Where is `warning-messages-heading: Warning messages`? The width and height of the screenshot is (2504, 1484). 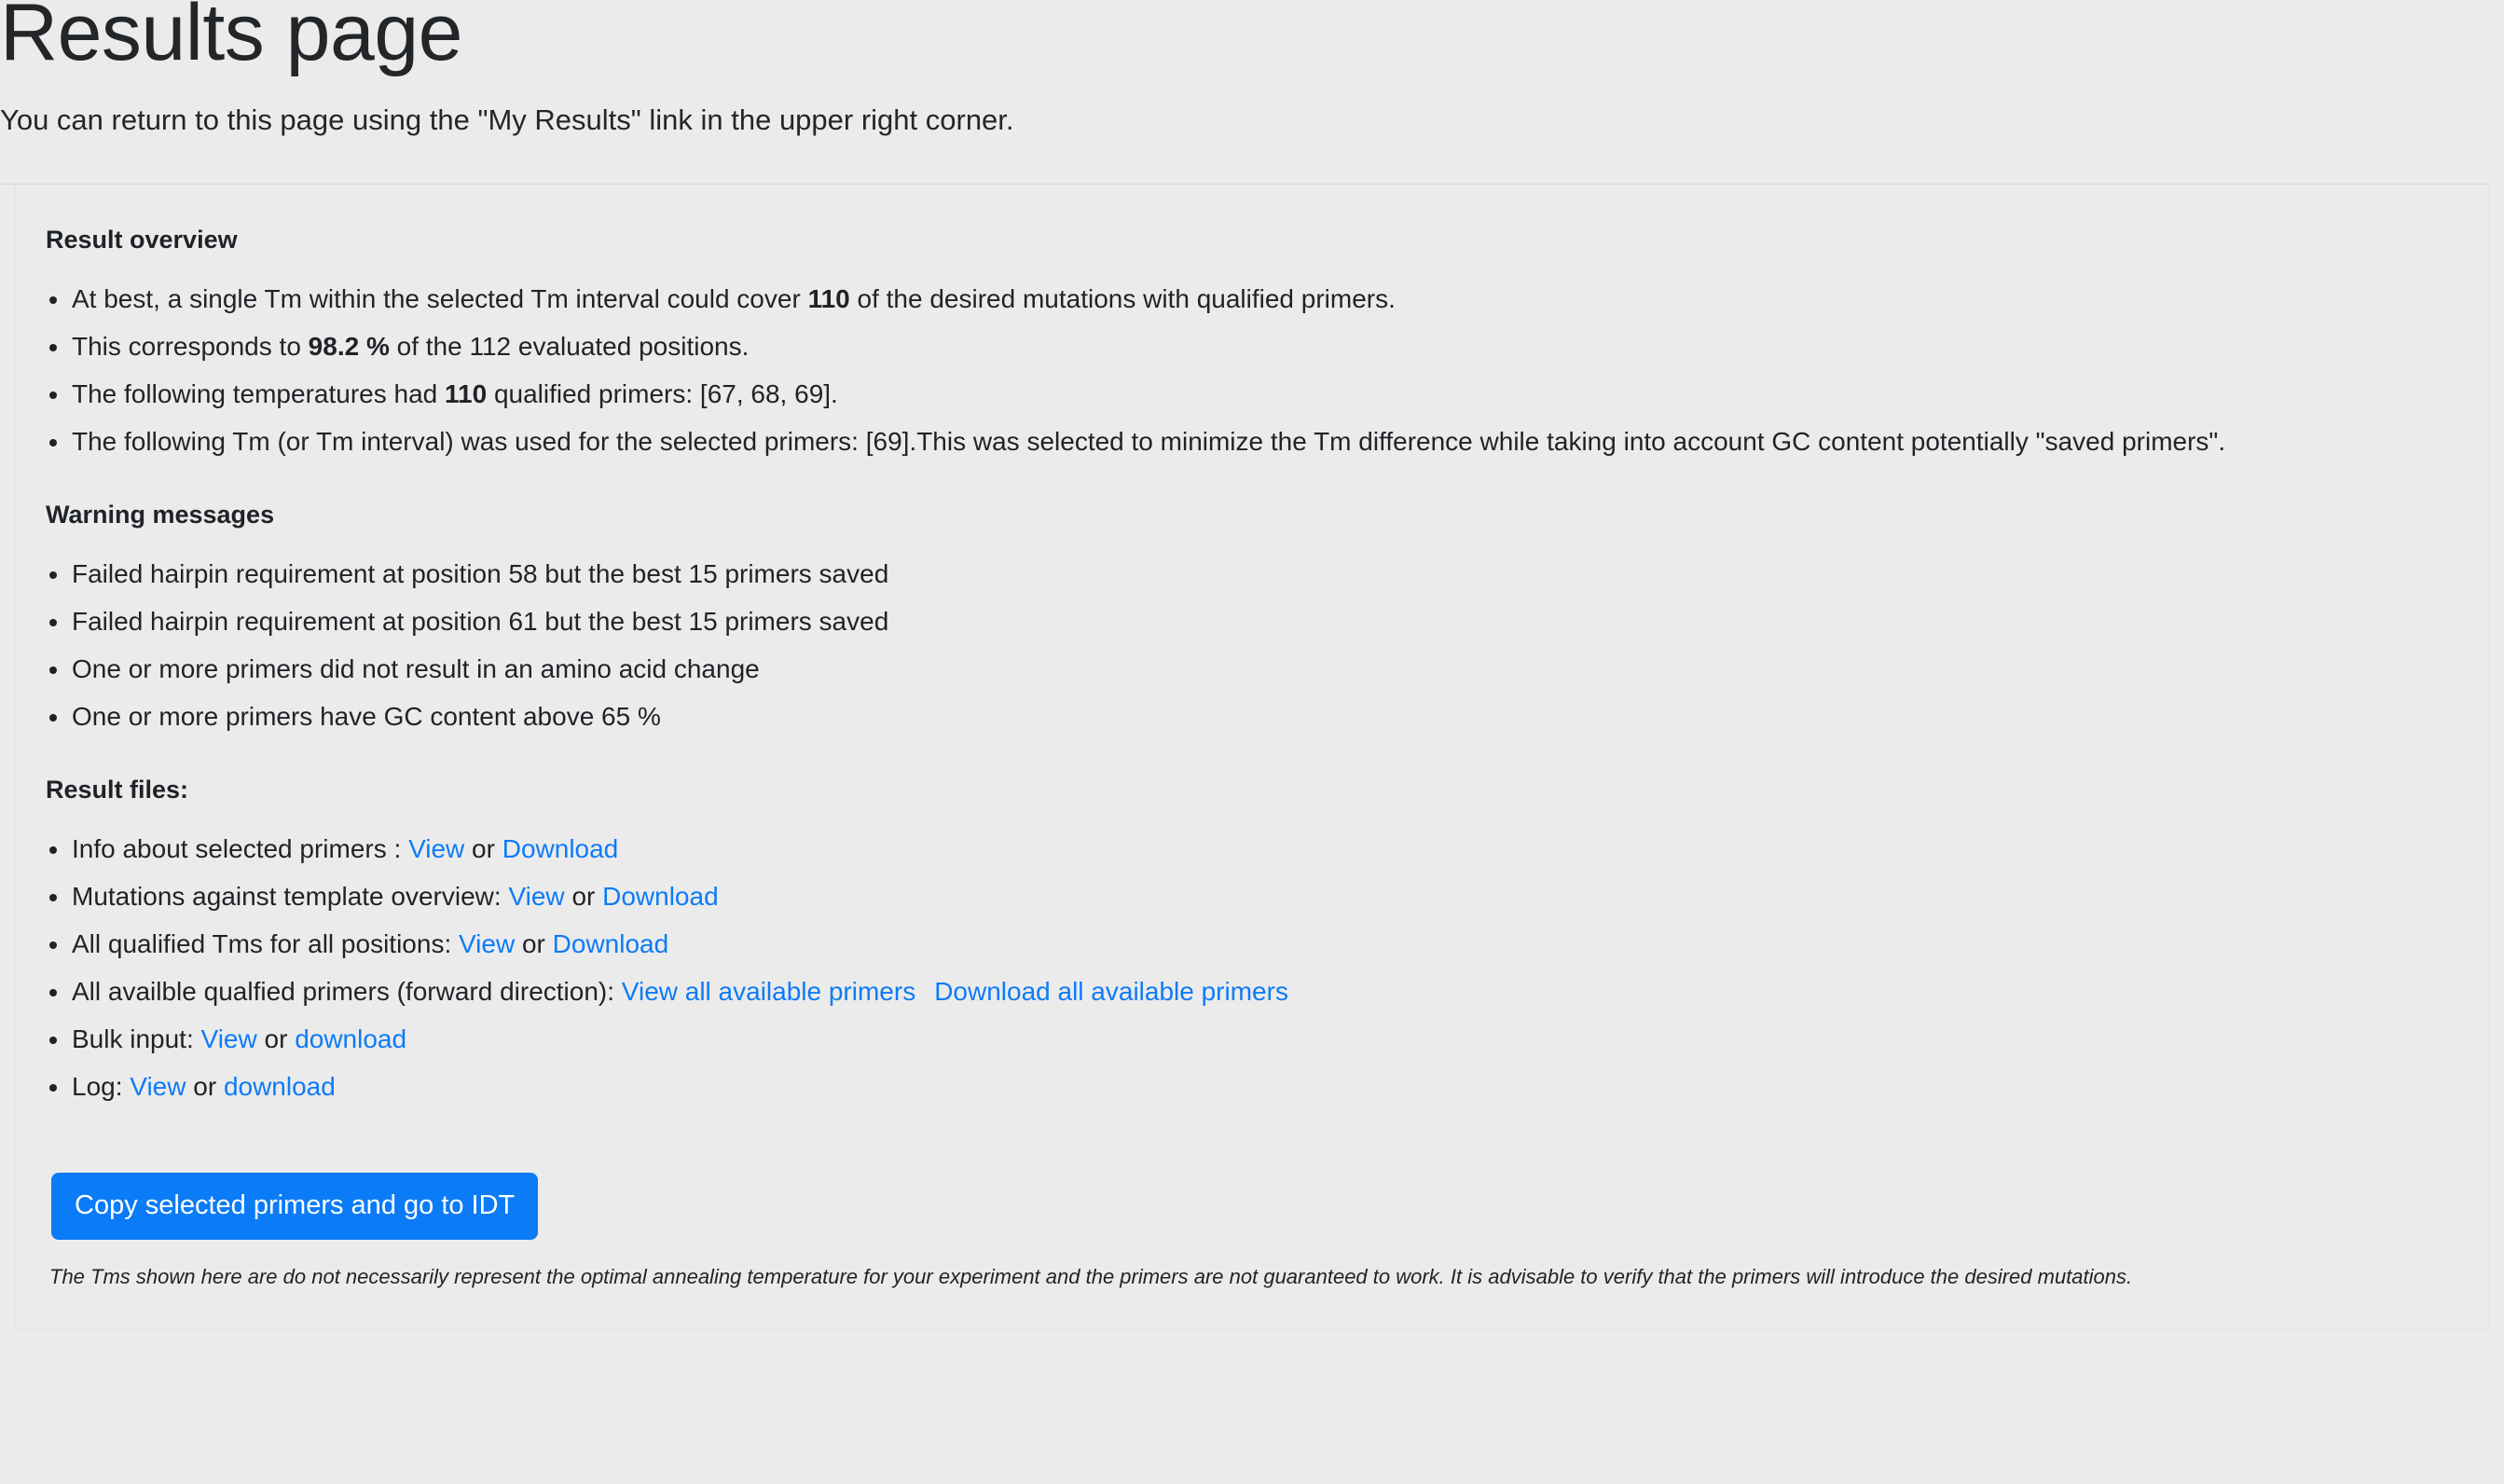
warning-messages-heading: Warning messages is located at coordinates (161, 514).